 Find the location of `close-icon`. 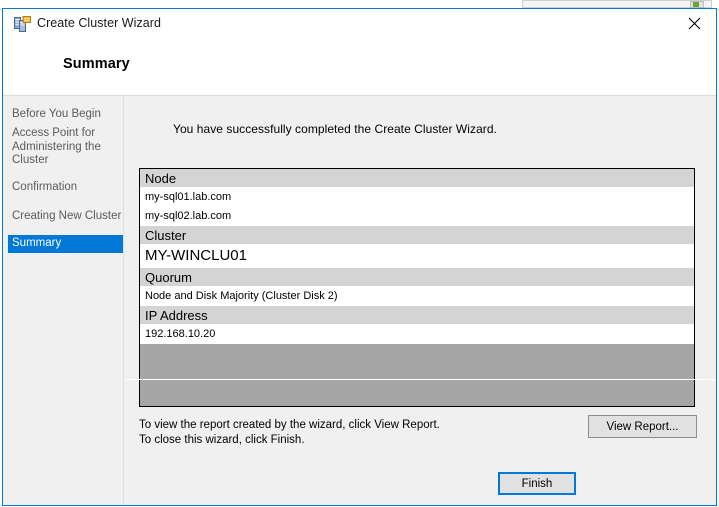

close-icon is located at coordinates (694, 23).